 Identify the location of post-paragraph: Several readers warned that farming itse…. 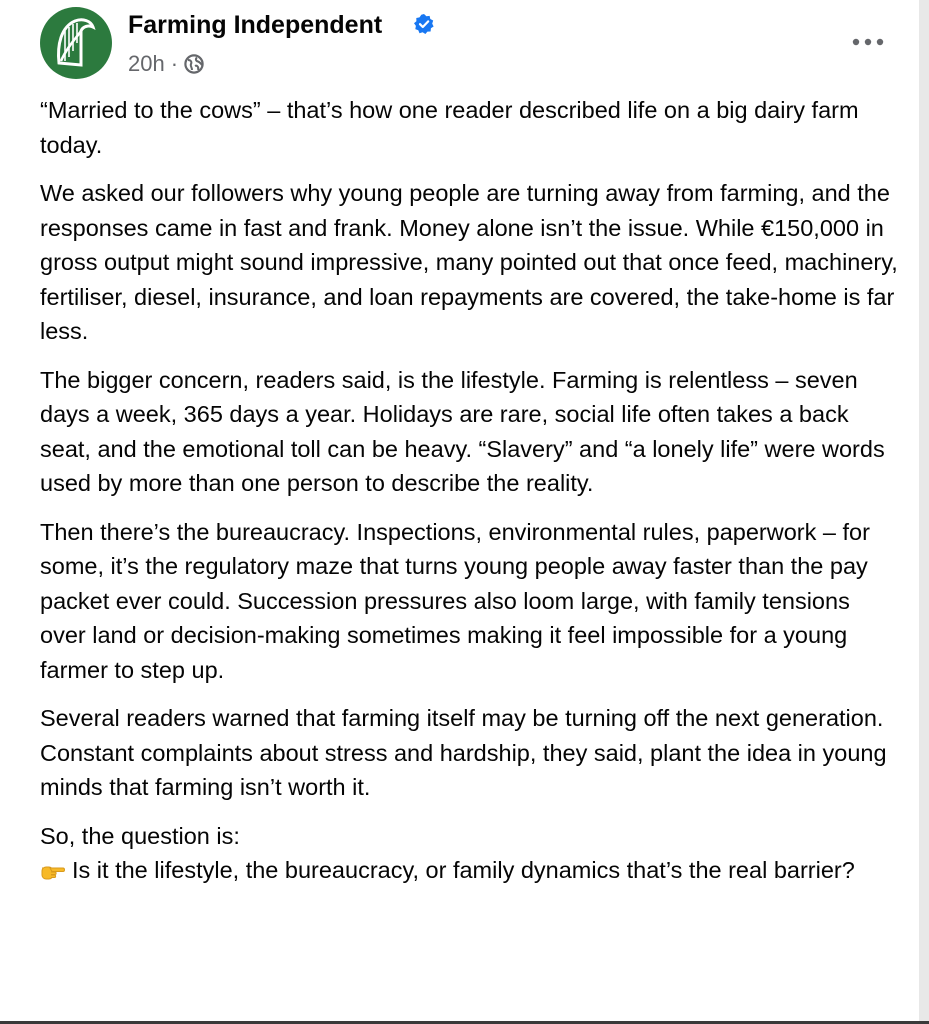
(463, 752).